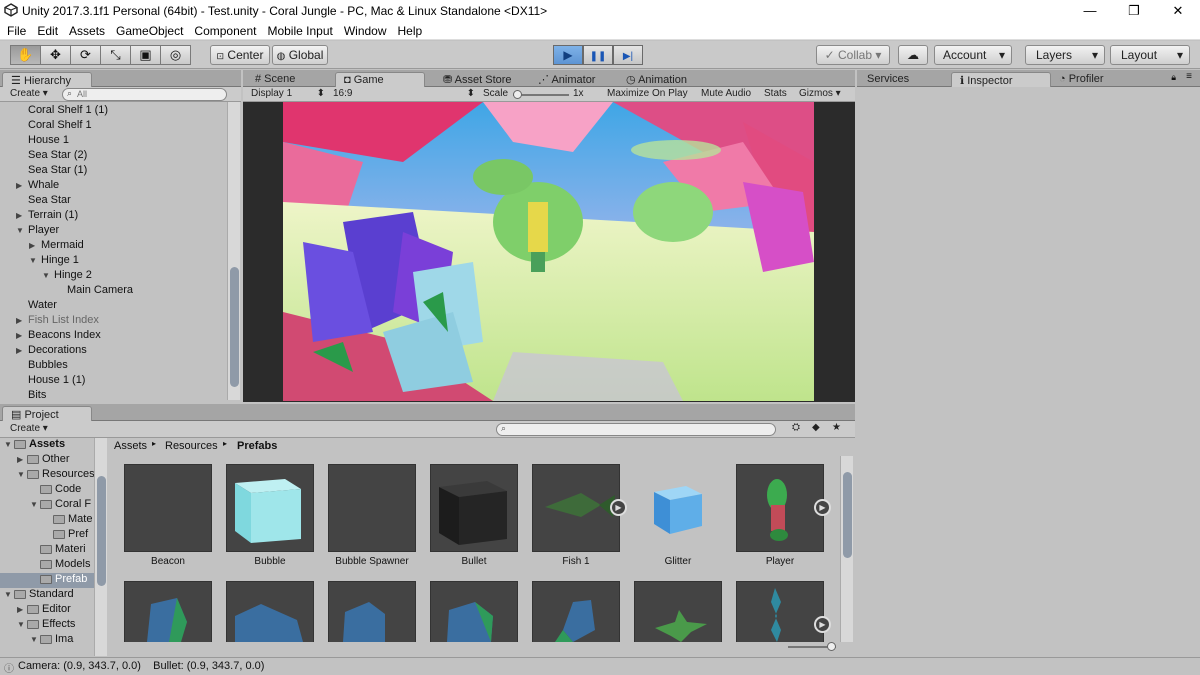 The image size is (1200, 675). What do you see at coordinates (257, 446) in the screenshot?
I see `breadcrumb-prefabs: Prefabs` at bounding box center [257, 446].